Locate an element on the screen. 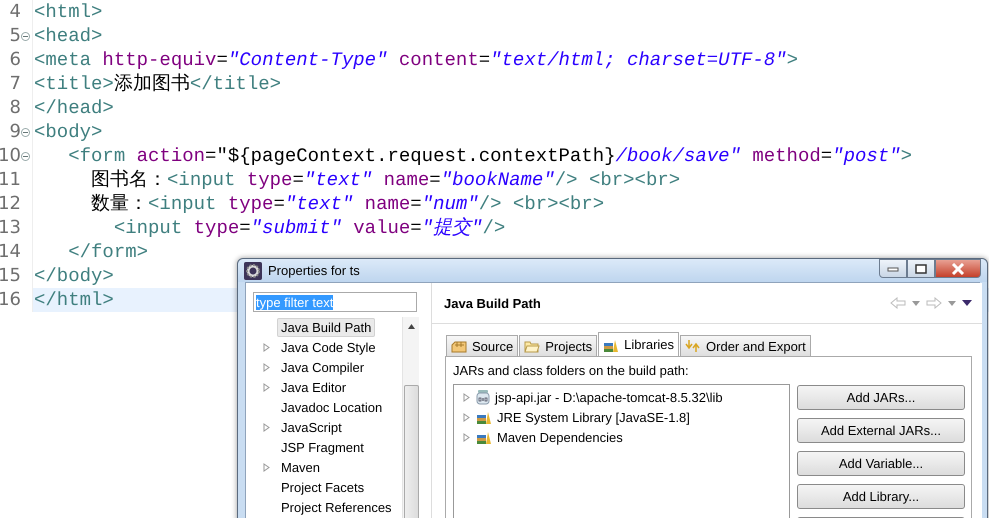 The width and height of the screenshot is (989, 518). tab: Libraries is located at coordinates (639, 344).